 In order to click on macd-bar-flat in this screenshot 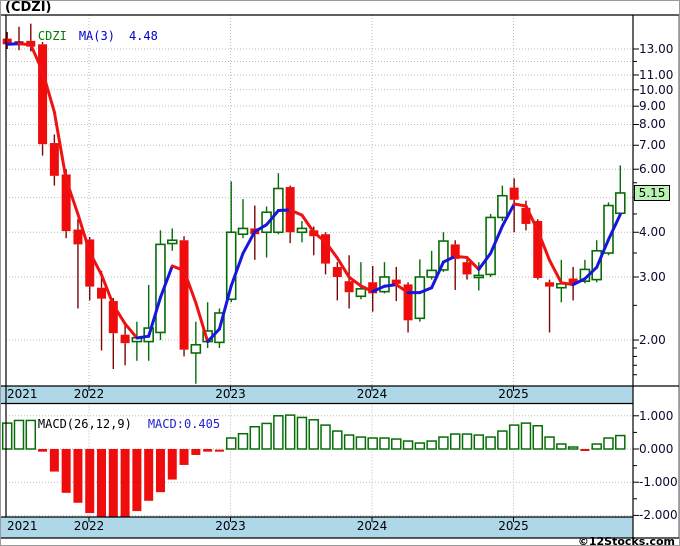, I will do `click(219, 450)`.